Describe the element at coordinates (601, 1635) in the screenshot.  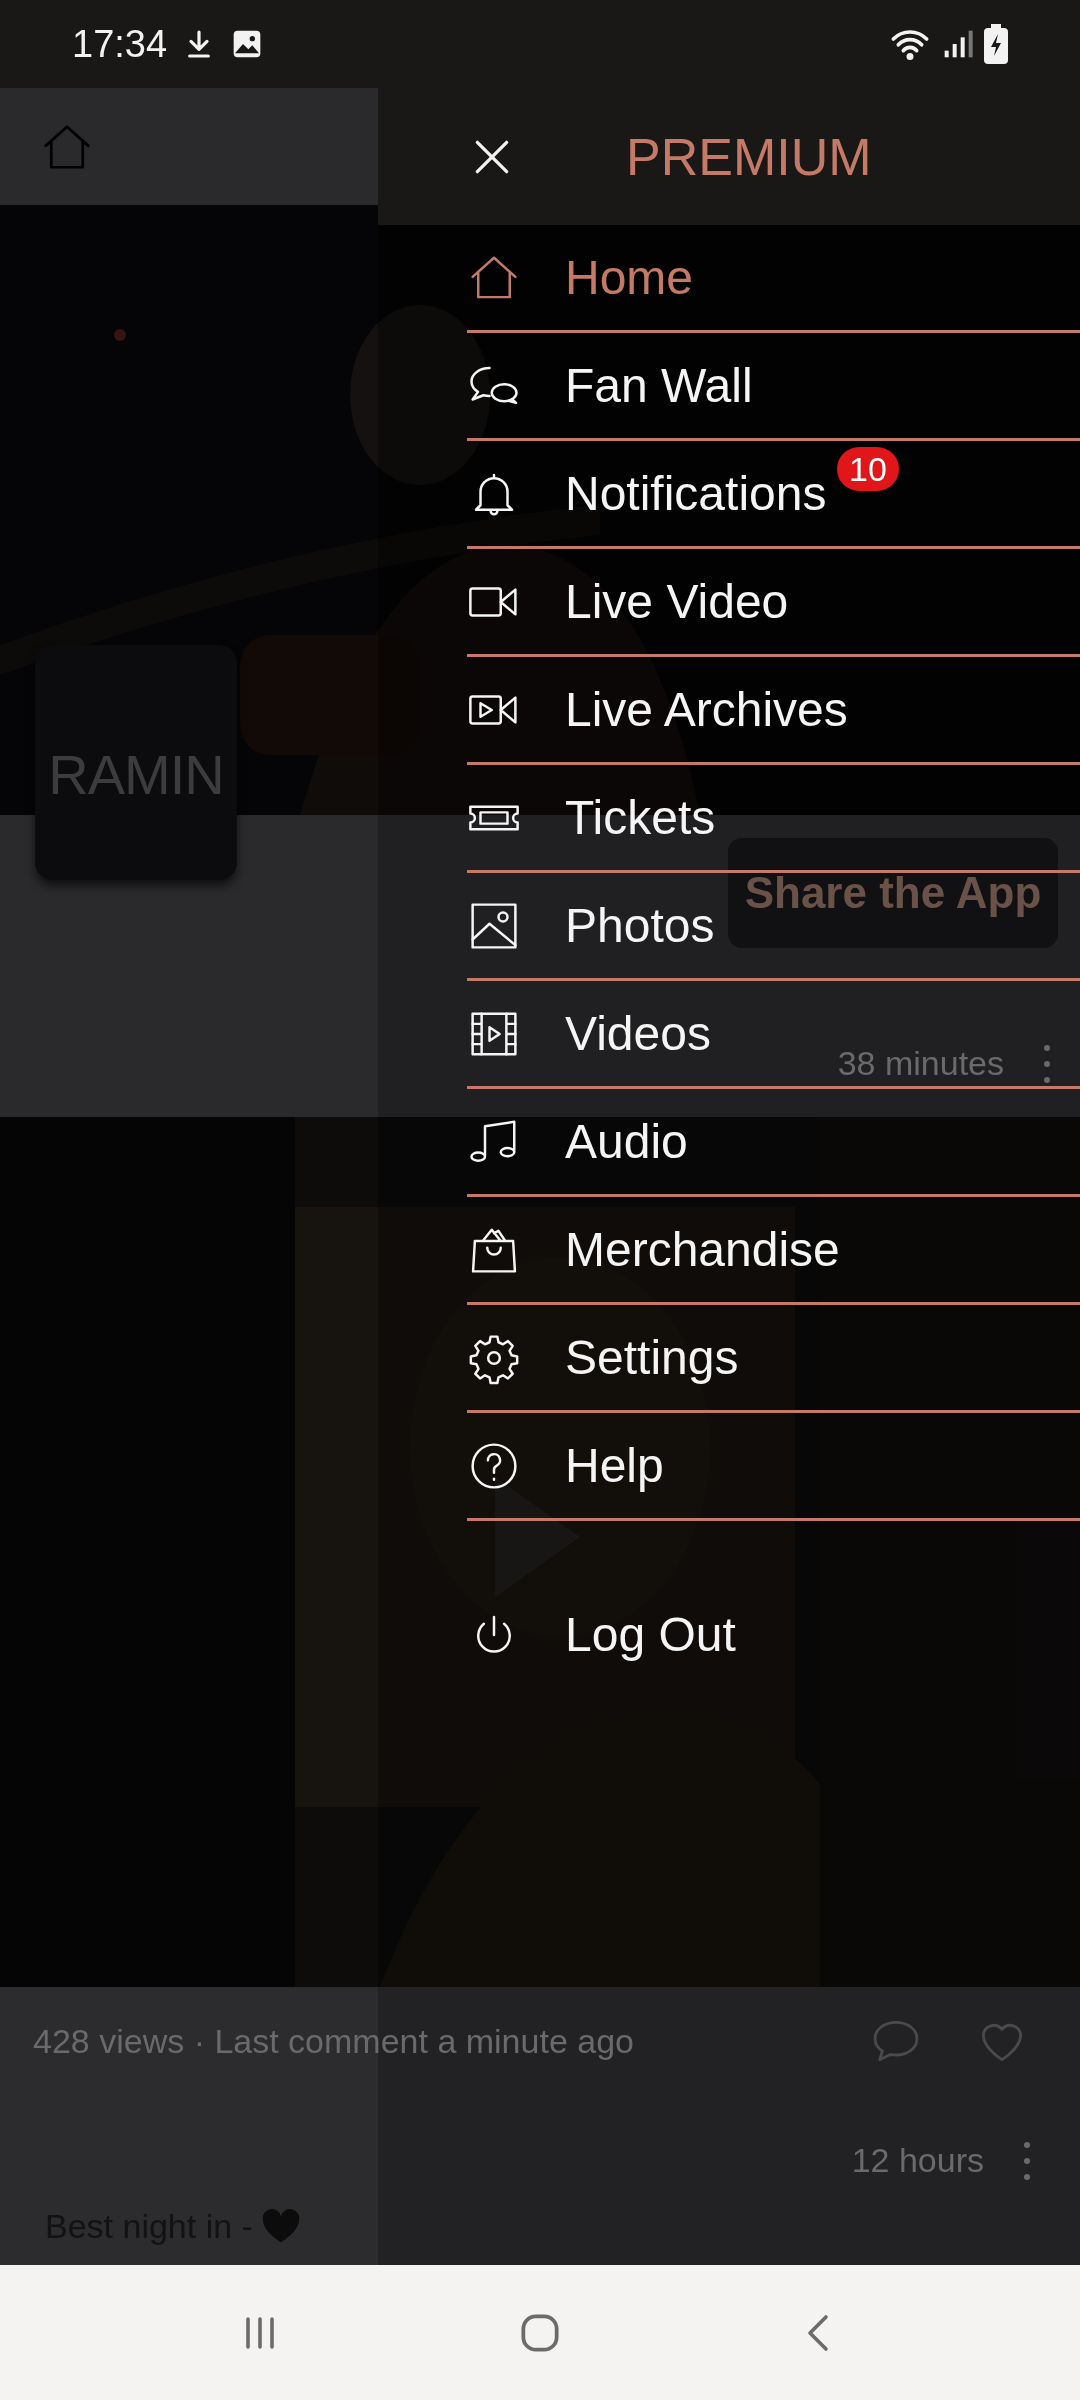
I see `logout-button: Log Out` at that location.